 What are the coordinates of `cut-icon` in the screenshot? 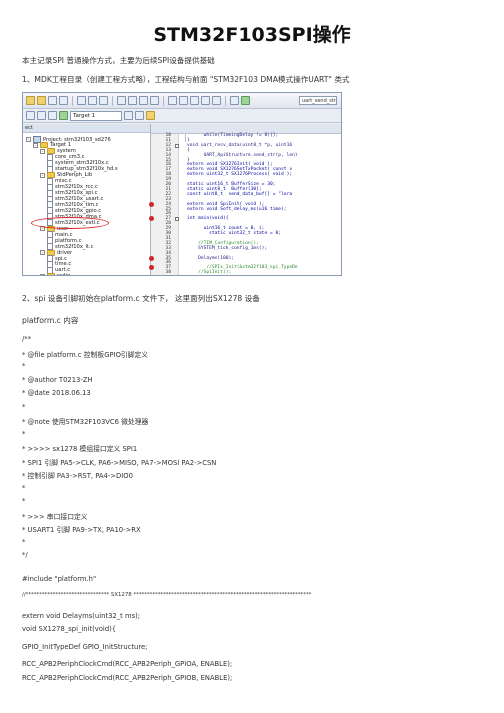 It's located at (81, 100).